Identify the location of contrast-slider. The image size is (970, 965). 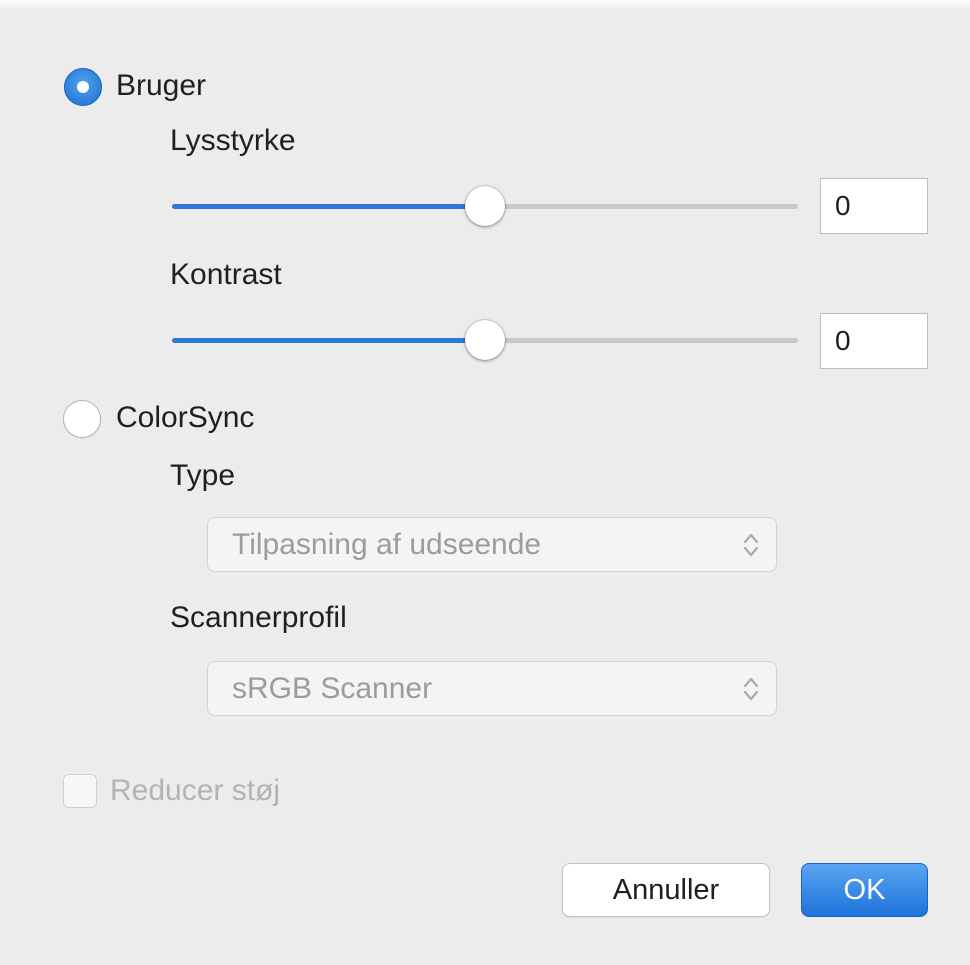
(485, 340).